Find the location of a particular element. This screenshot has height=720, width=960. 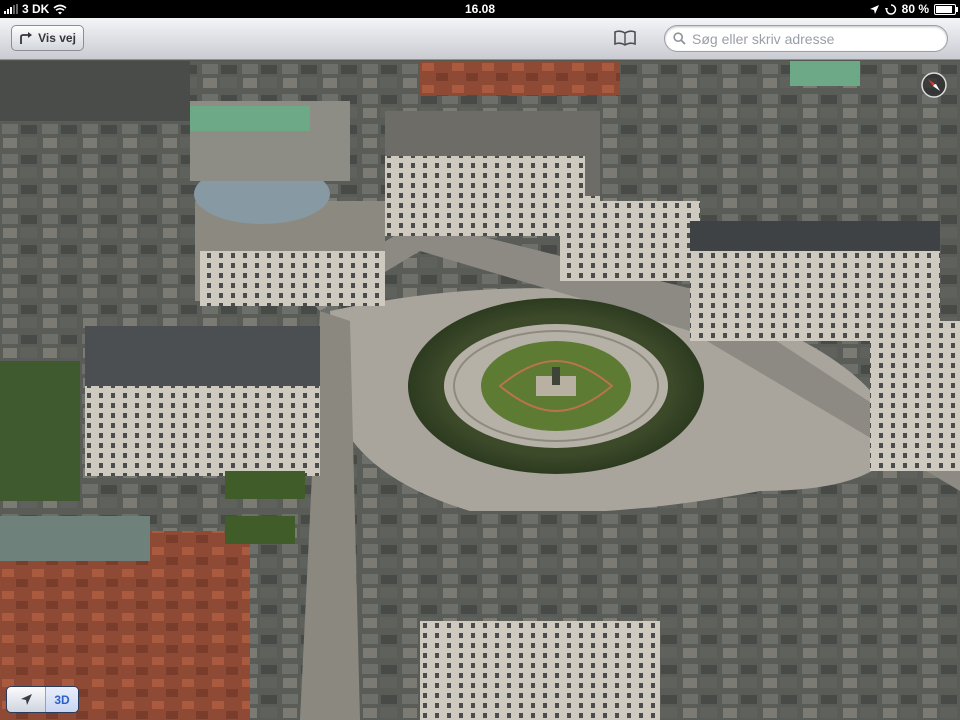

maps-toolbar: Vis vej is located at coordinates (480, 39).